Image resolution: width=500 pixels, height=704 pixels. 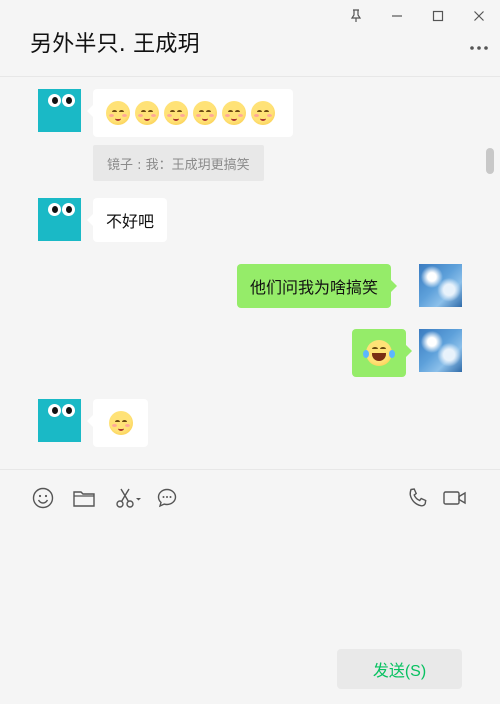 I want to click on send-button: 发送(S), so click(x=399, y=669).